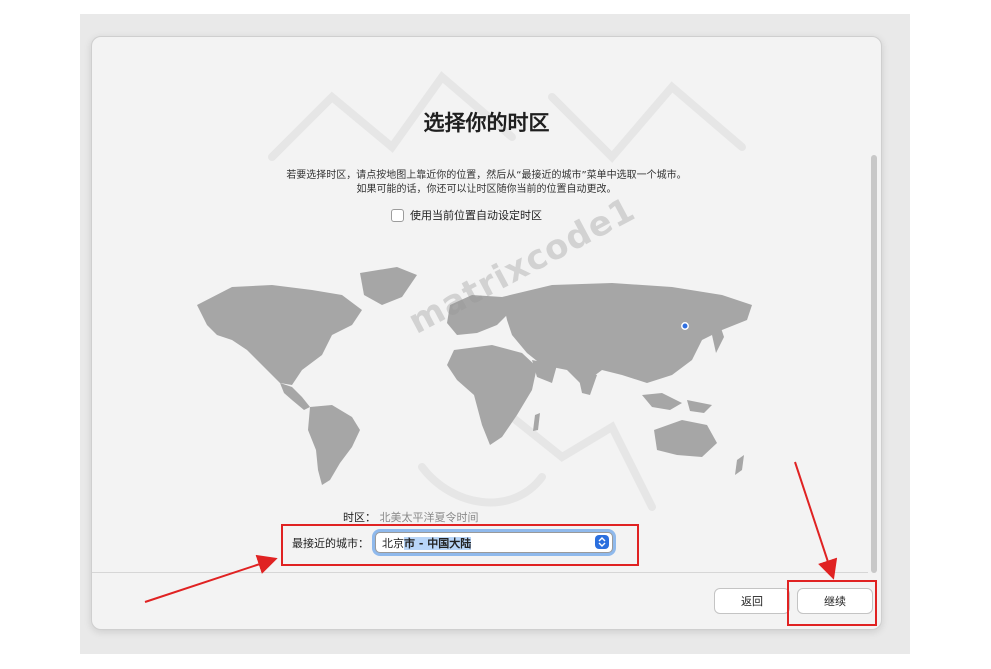 The width and height of the screenshot is (991, 669). I want to click on auto-timezone-option: 使用当前位置自动设定时区, so click(466, 215).